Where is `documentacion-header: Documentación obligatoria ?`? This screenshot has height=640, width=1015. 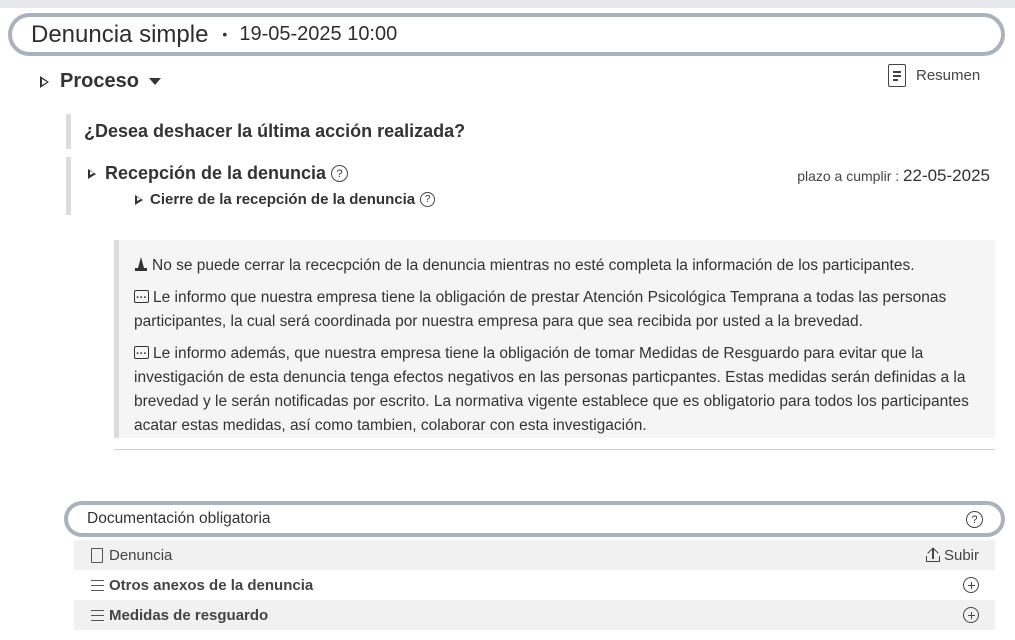 documentacion-header: Documentación obligatoria ? is located at coordinates (534, 519).